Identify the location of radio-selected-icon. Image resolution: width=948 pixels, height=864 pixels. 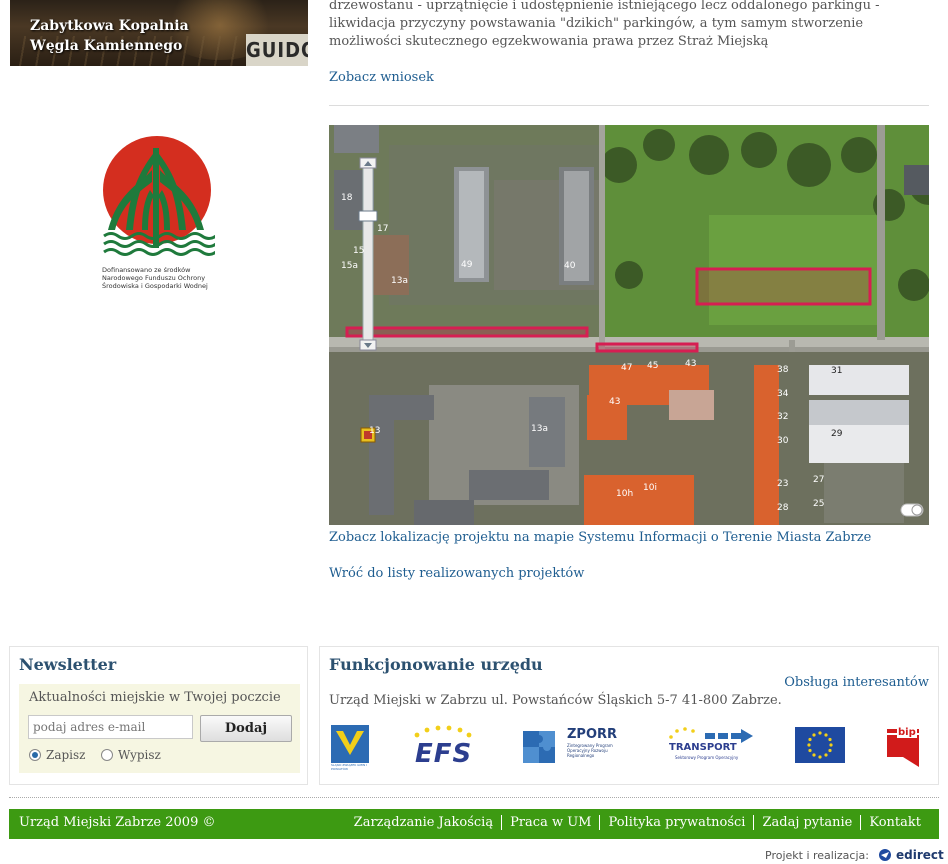
(35, 755).